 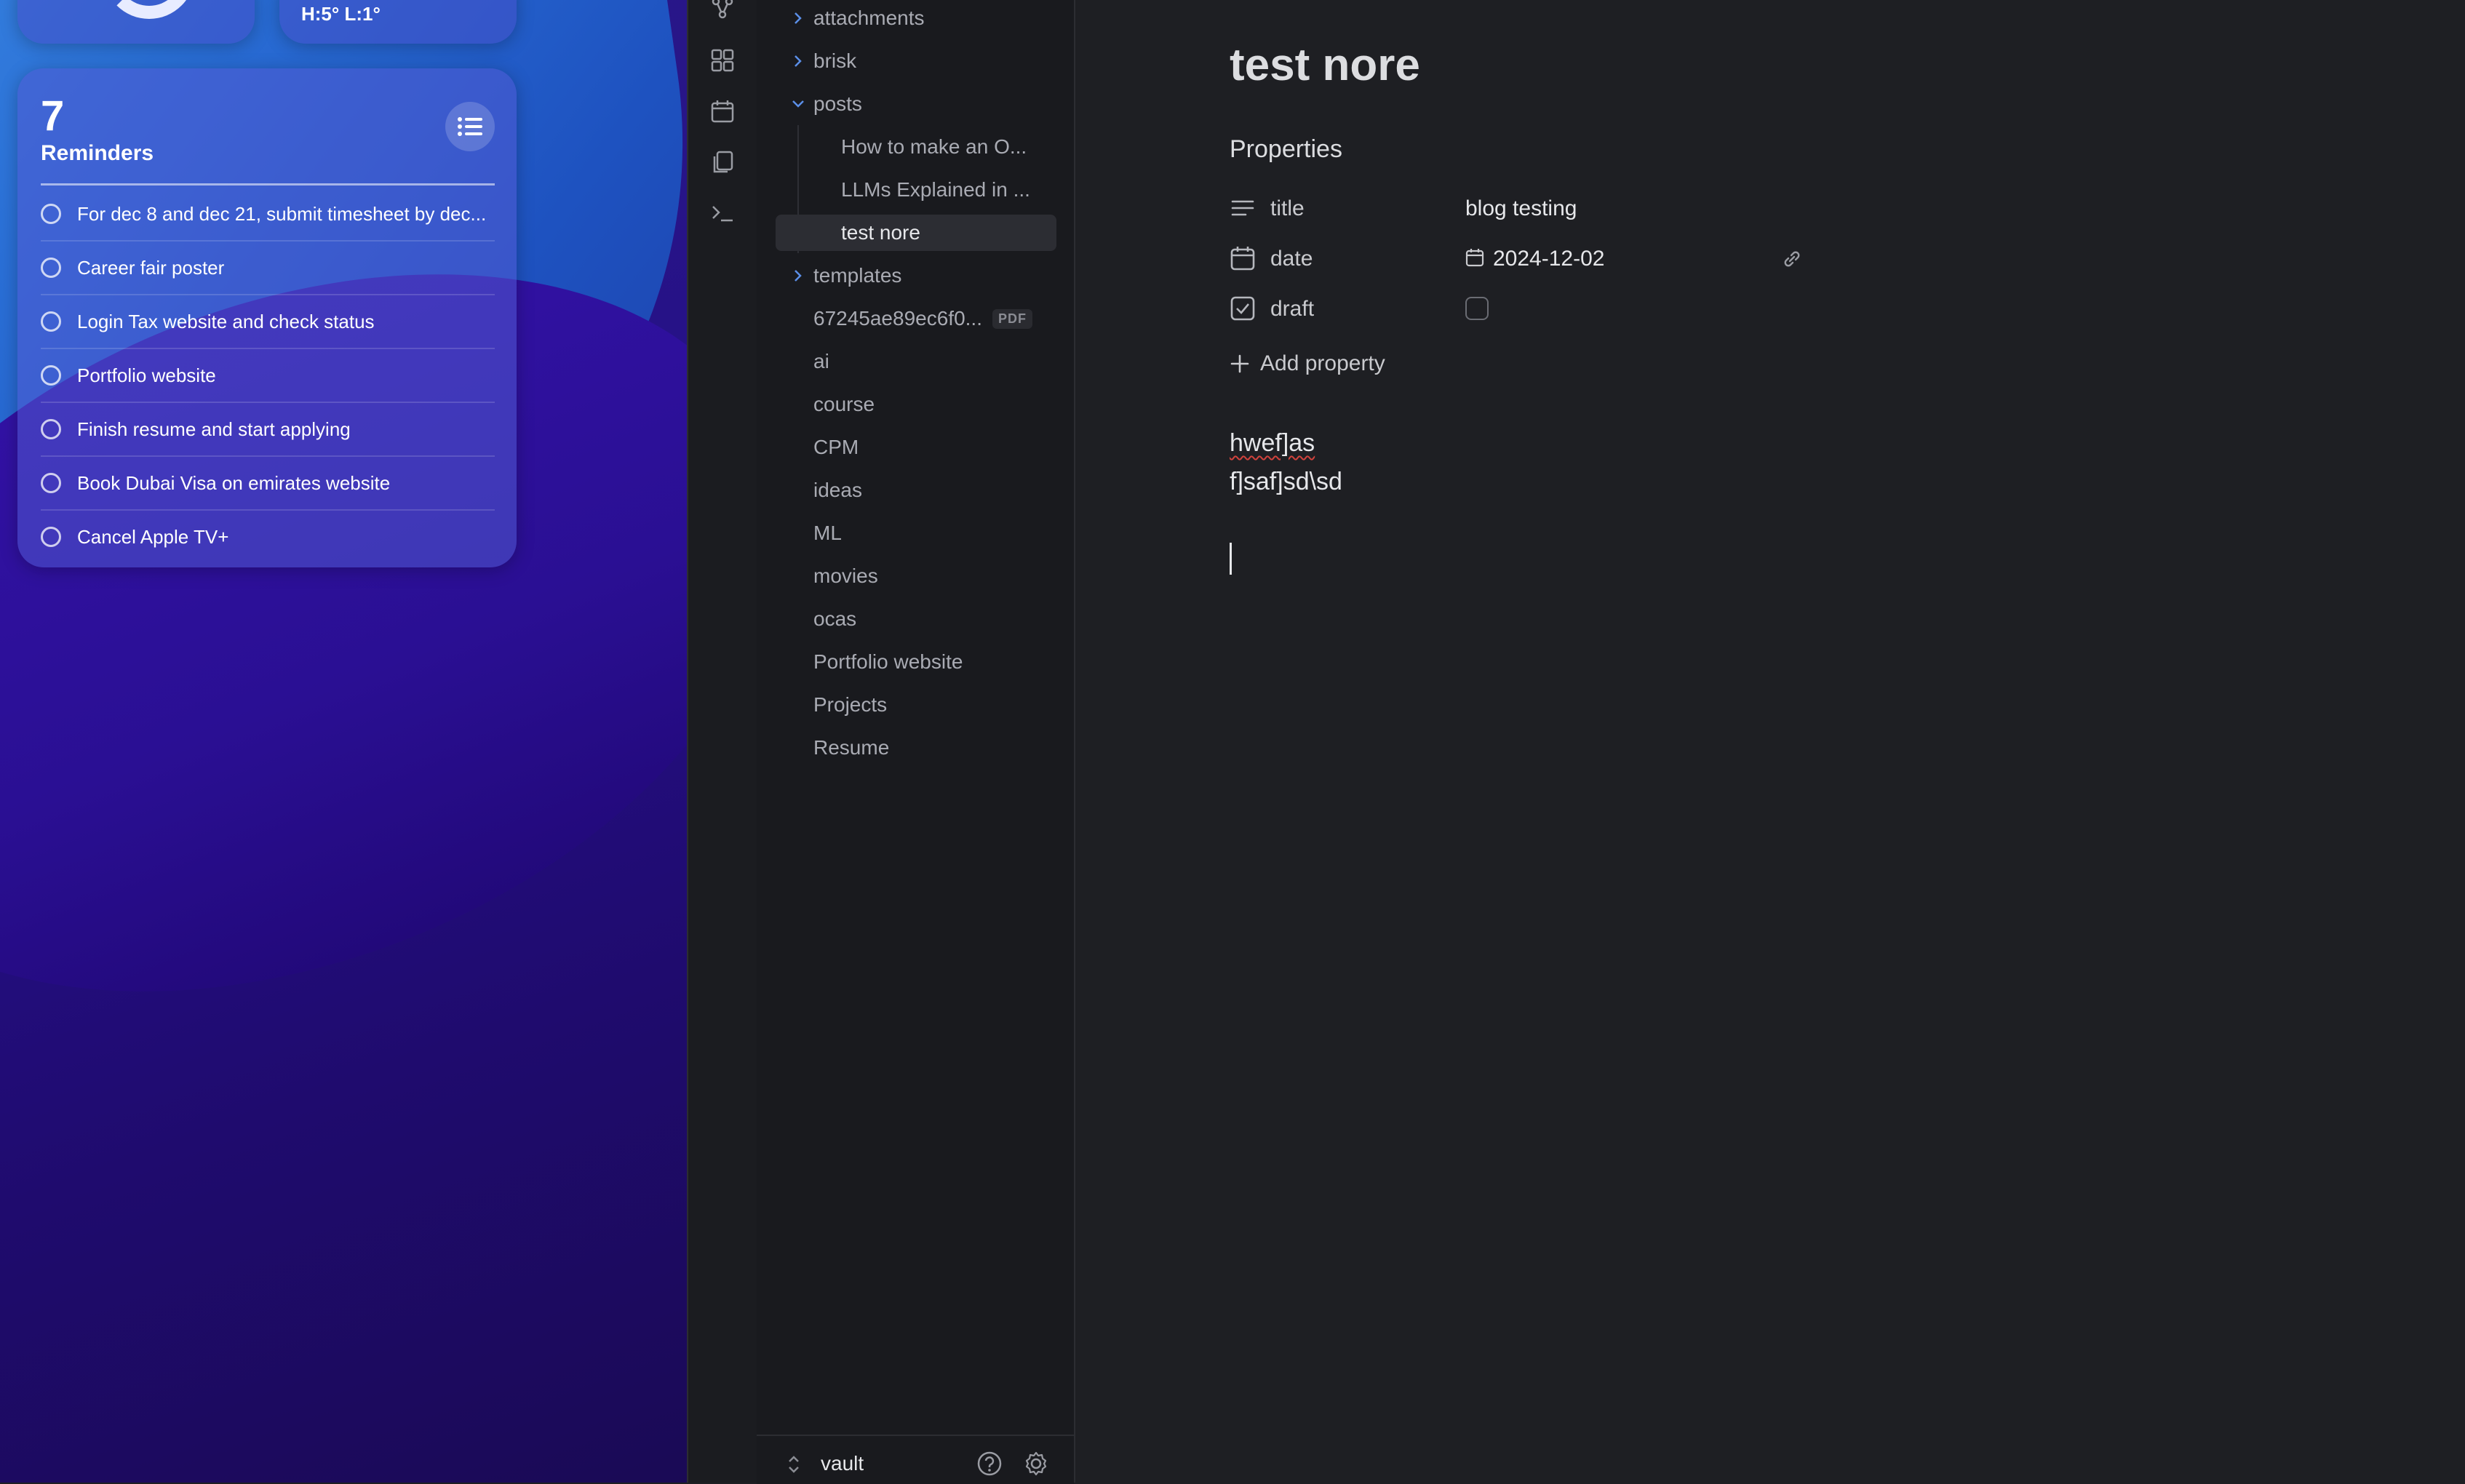 I want to click on file-label: ML, so click(x=827, y=533).